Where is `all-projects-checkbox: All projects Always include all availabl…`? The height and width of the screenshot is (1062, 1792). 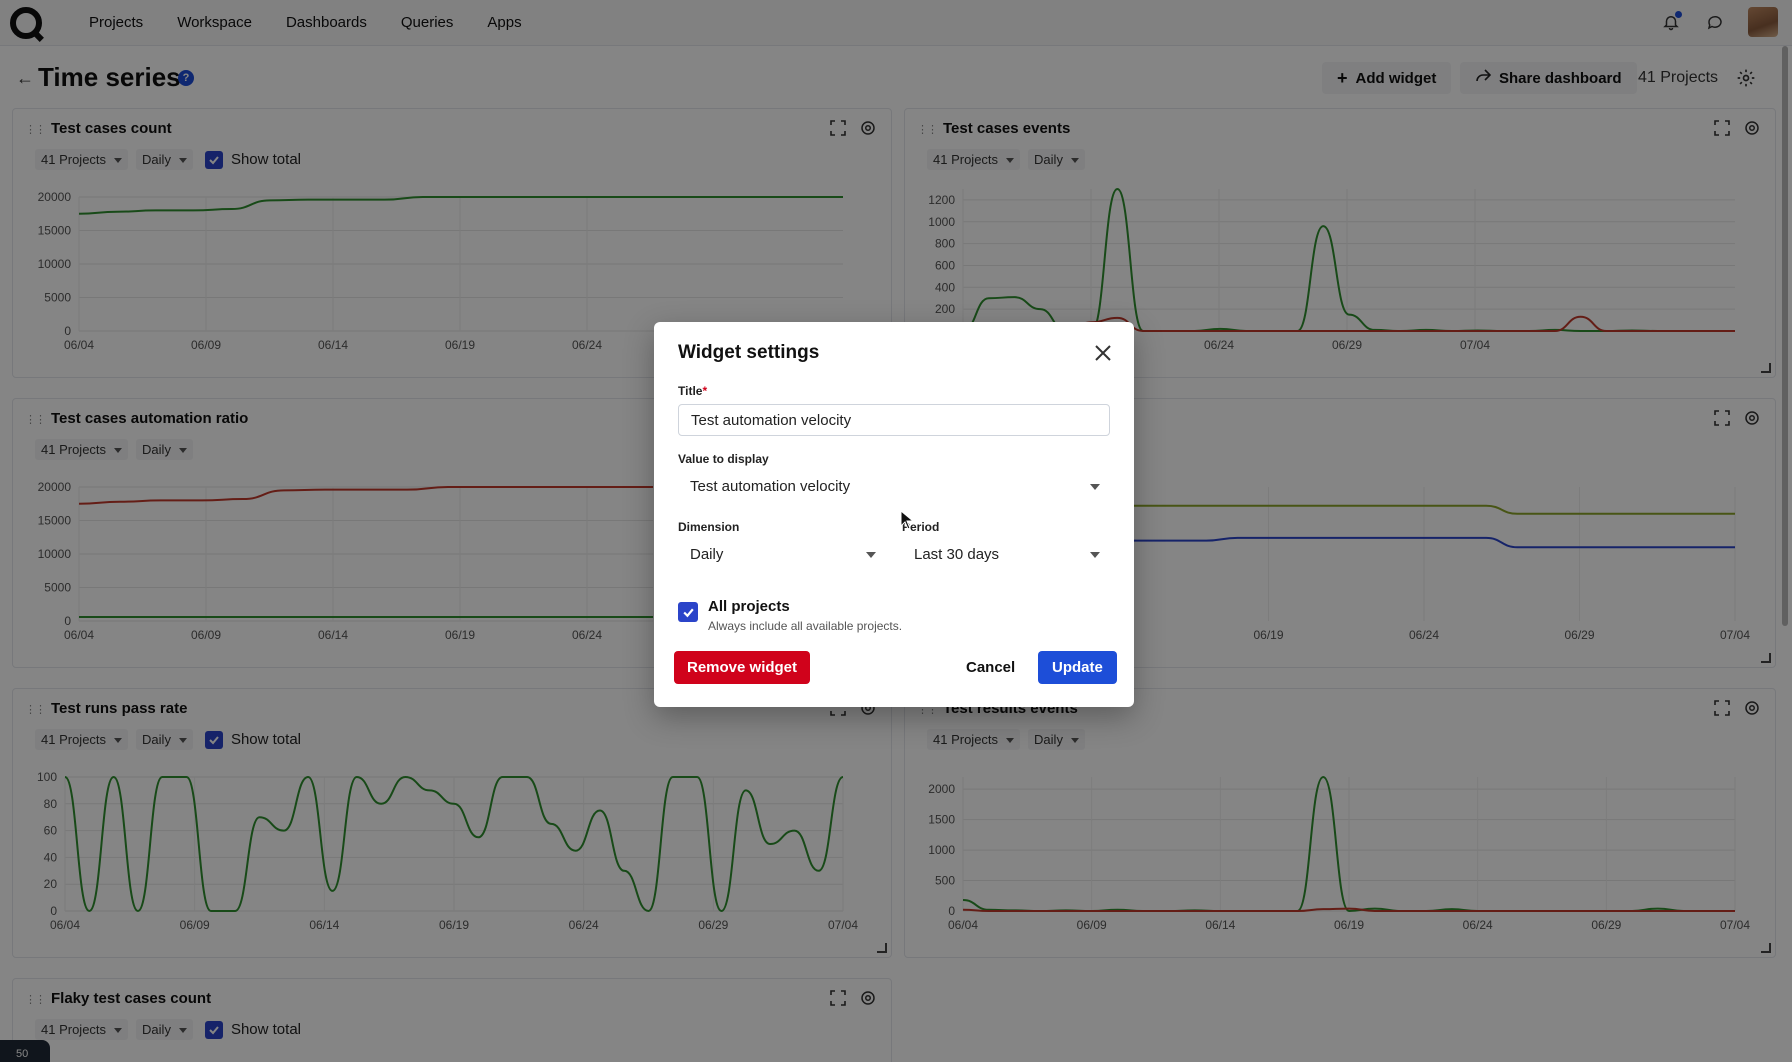 all-projects-checkbox: All projects Always include all availabl… is located at coordinates (790, 615).